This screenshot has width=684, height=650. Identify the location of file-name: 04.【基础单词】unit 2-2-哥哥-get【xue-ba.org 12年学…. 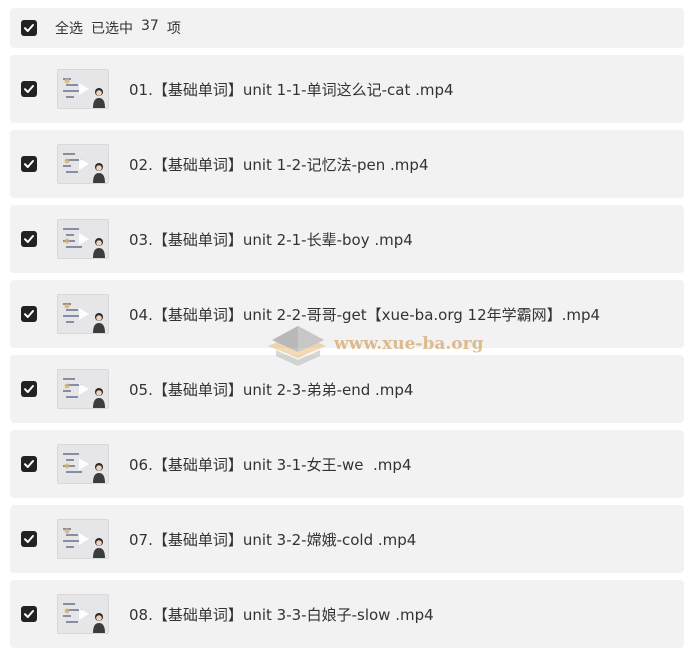
(364, 314).